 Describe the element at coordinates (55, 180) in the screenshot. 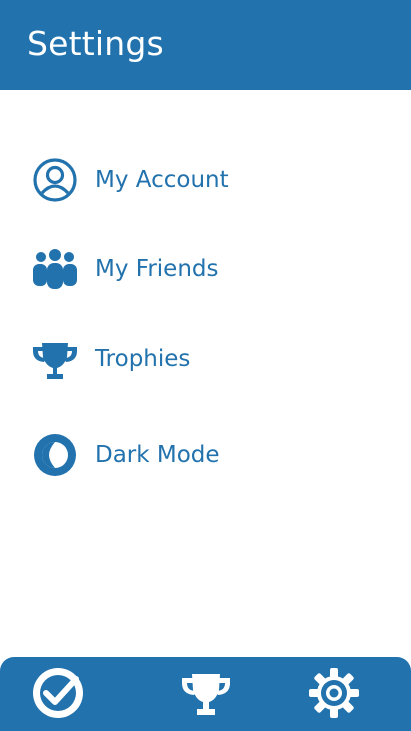

I see `user-circle-icon` at that location.